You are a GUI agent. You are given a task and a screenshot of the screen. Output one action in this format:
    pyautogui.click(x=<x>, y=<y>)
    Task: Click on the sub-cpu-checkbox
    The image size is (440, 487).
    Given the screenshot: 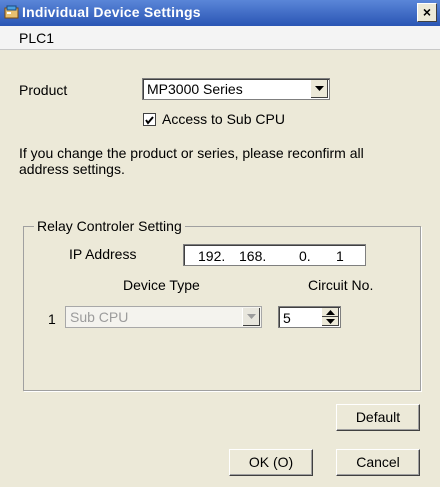 What is the action you would take?
    pyautogui.click(x=149, y=119)
    